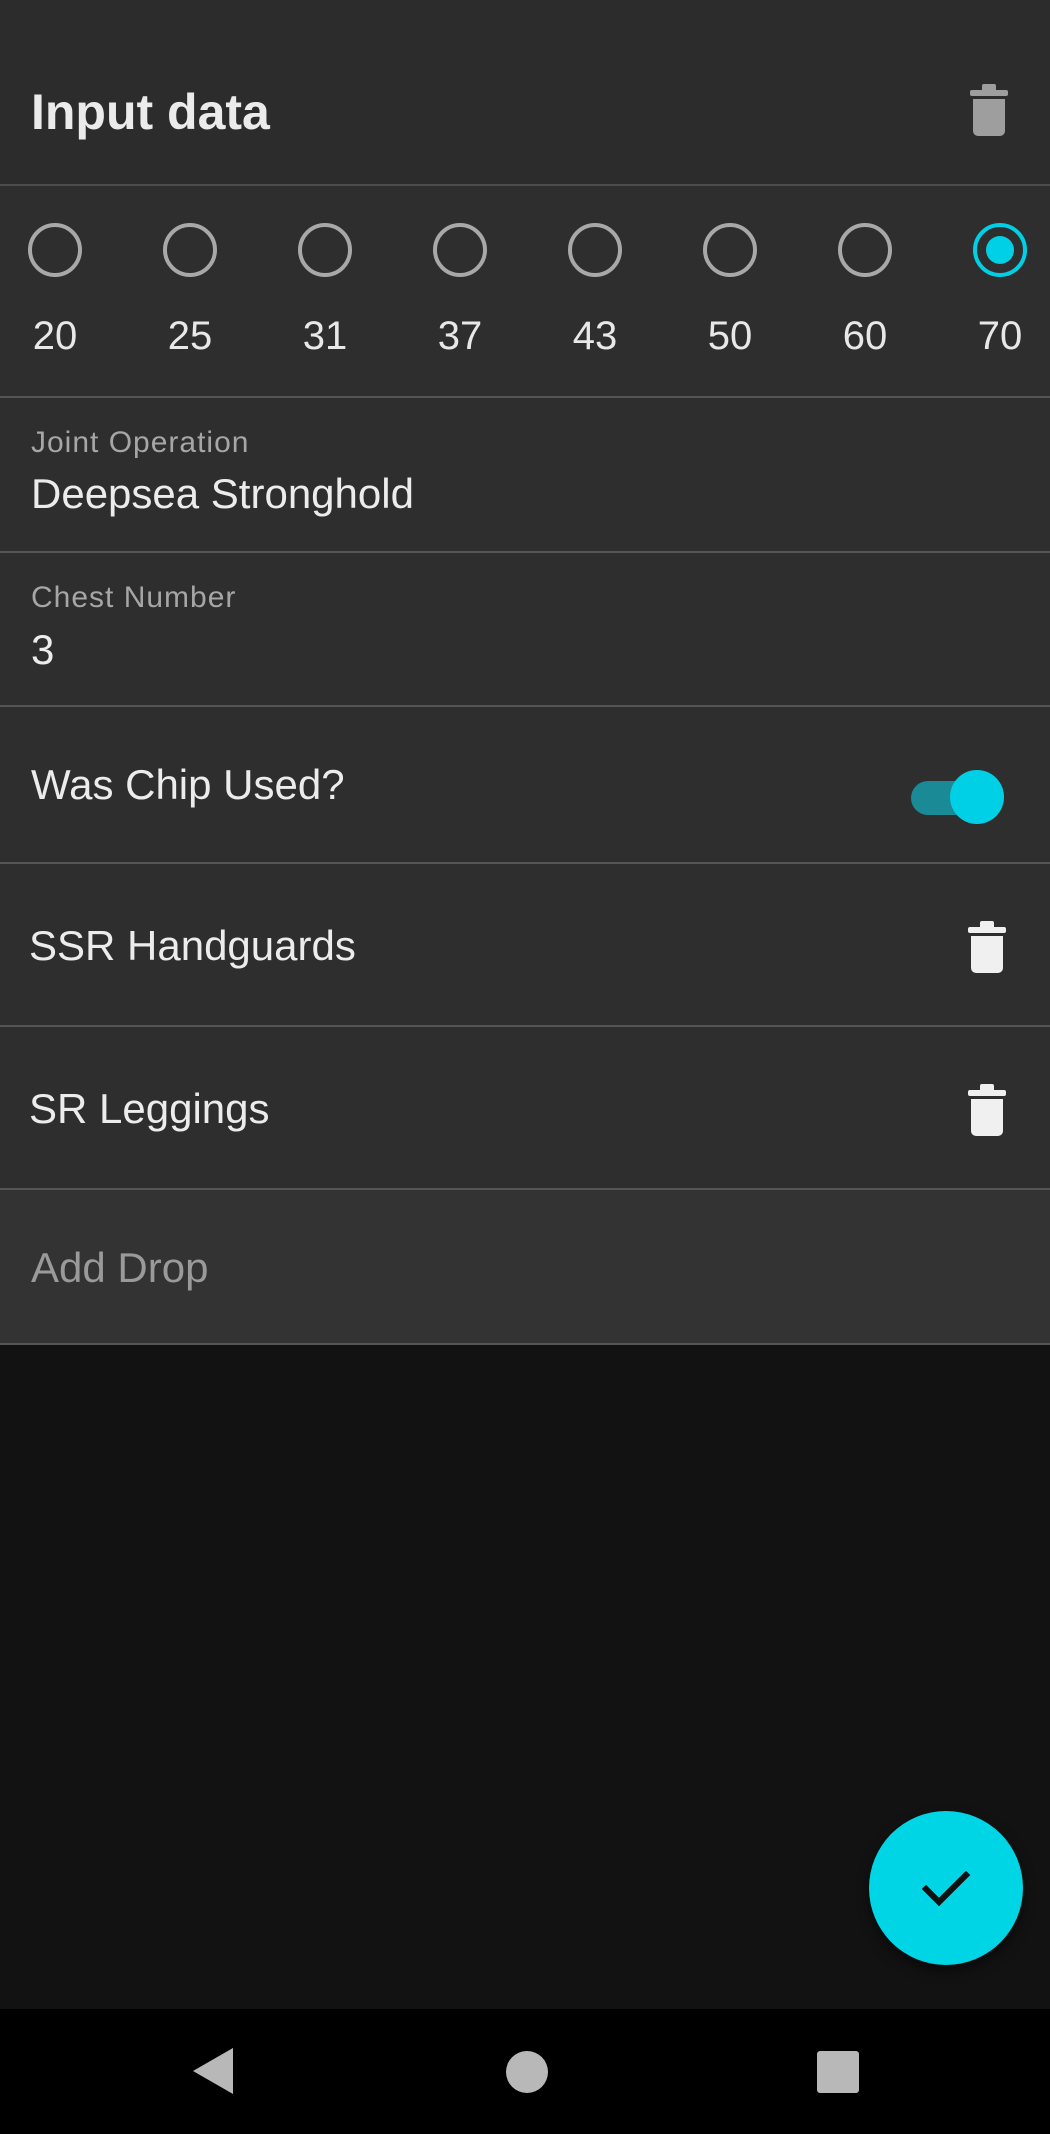 This screenshot has height=2134, width=1050. I want to click on radio-label: 20, so click(55, 336).